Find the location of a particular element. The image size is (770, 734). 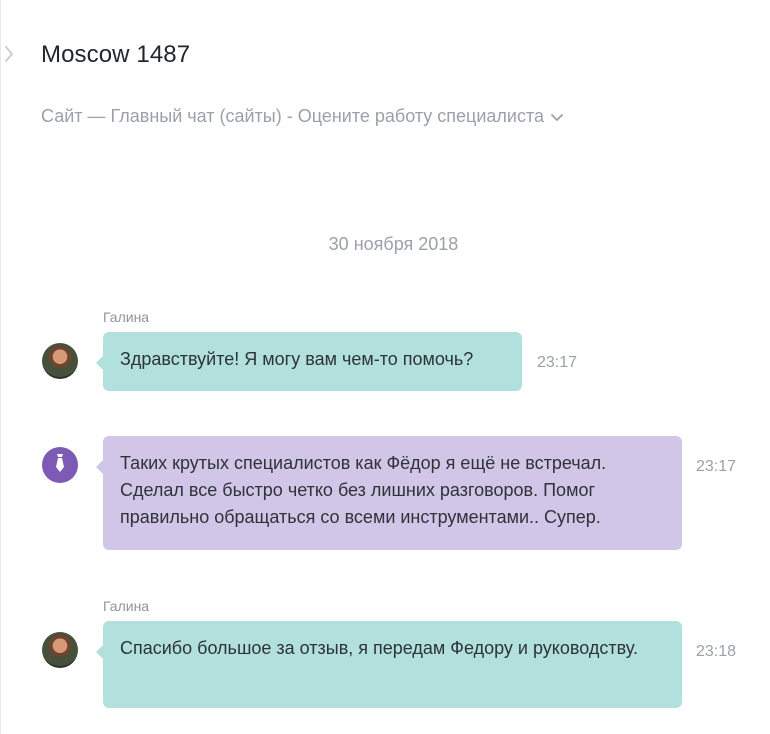

panel-left-border is located at coordinates (0, 367).